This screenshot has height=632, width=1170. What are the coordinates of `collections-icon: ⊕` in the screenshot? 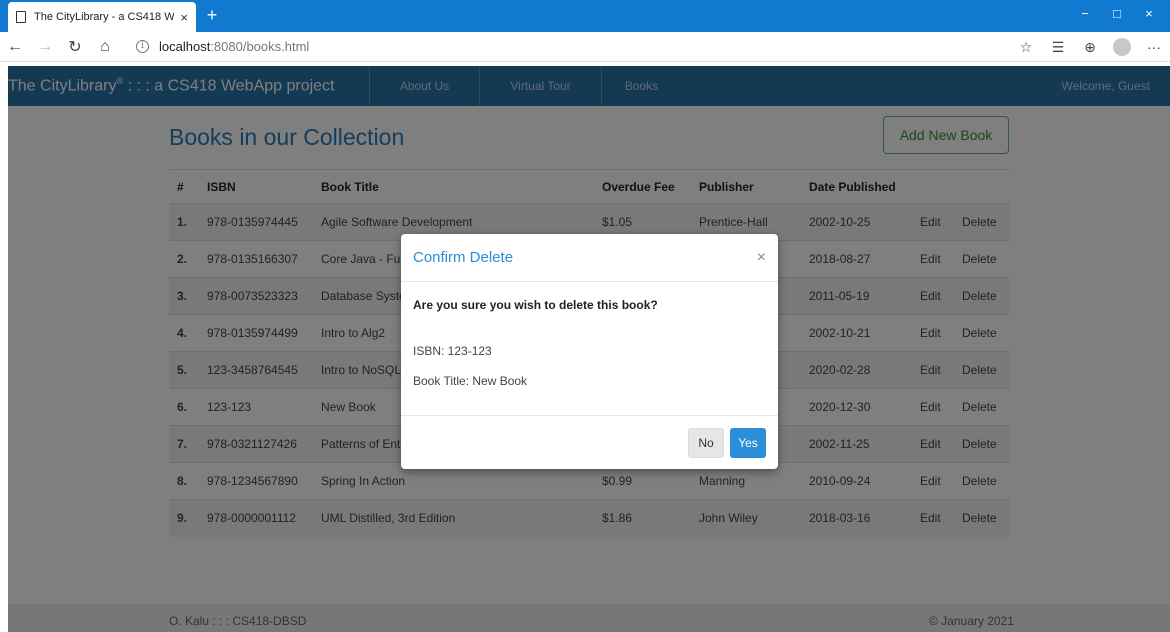 It's located at (1090, 47).